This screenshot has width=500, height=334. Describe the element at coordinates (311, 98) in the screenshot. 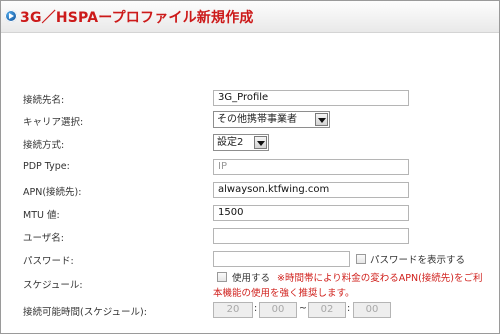

I see `connection-name-input: 3G_Profile` at that location.